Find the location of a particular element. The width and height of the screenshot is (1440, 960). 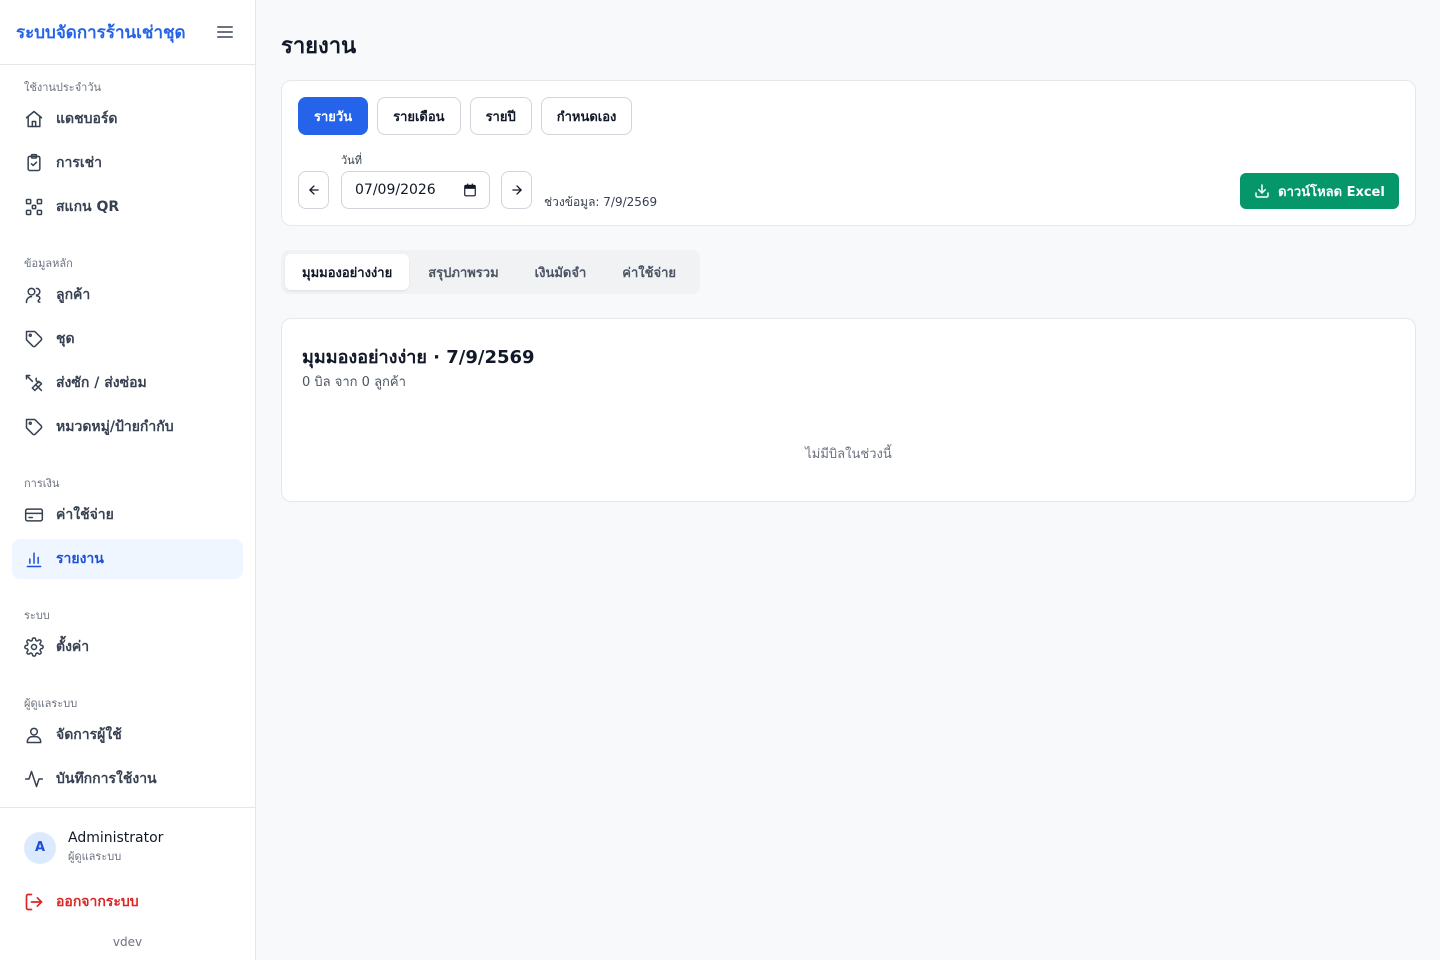

sidebar-item: บันทึกการใช้งาน is located at coordinates (127, 779).